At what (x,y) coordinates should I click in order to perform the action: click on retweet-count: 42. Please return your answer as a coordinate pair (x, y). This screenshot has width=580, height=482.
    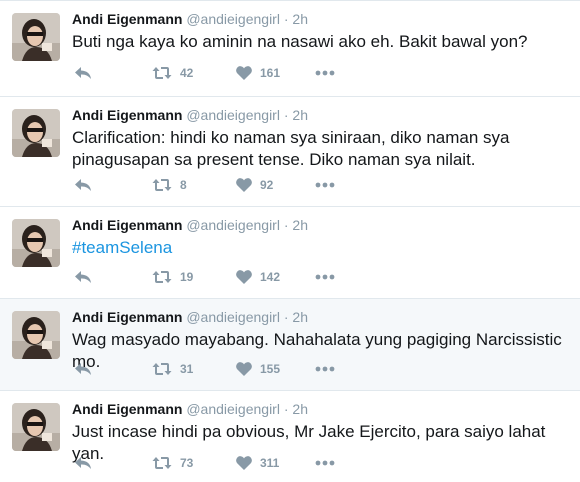
    Looking at the image, I should click on (187, 73).